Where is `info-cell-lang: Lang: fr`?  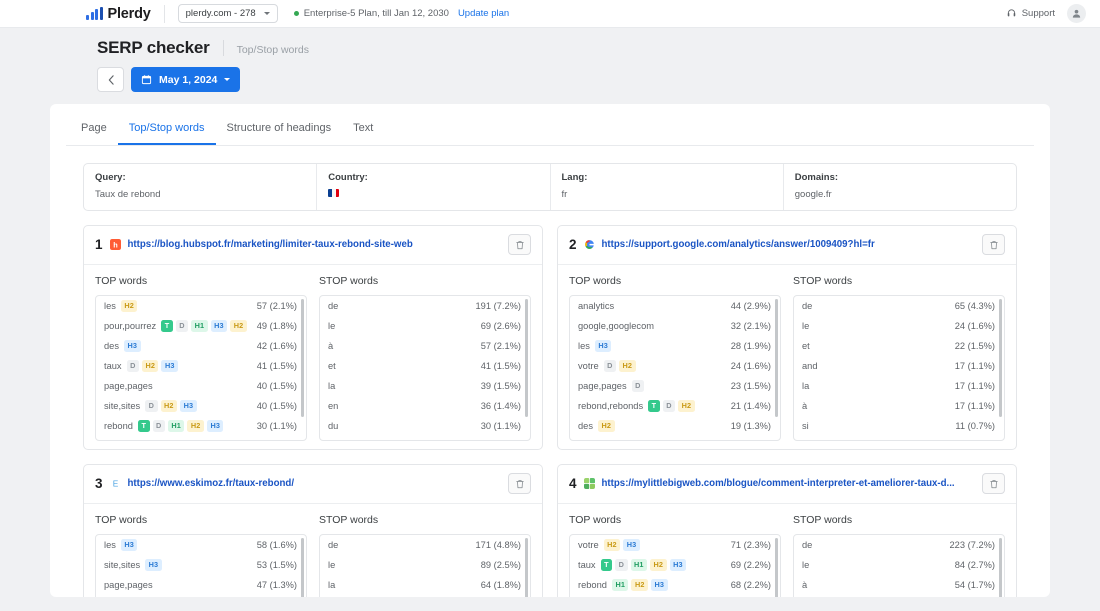 info-cell-lang: Lang: fr is located at coordinates (666, 187).